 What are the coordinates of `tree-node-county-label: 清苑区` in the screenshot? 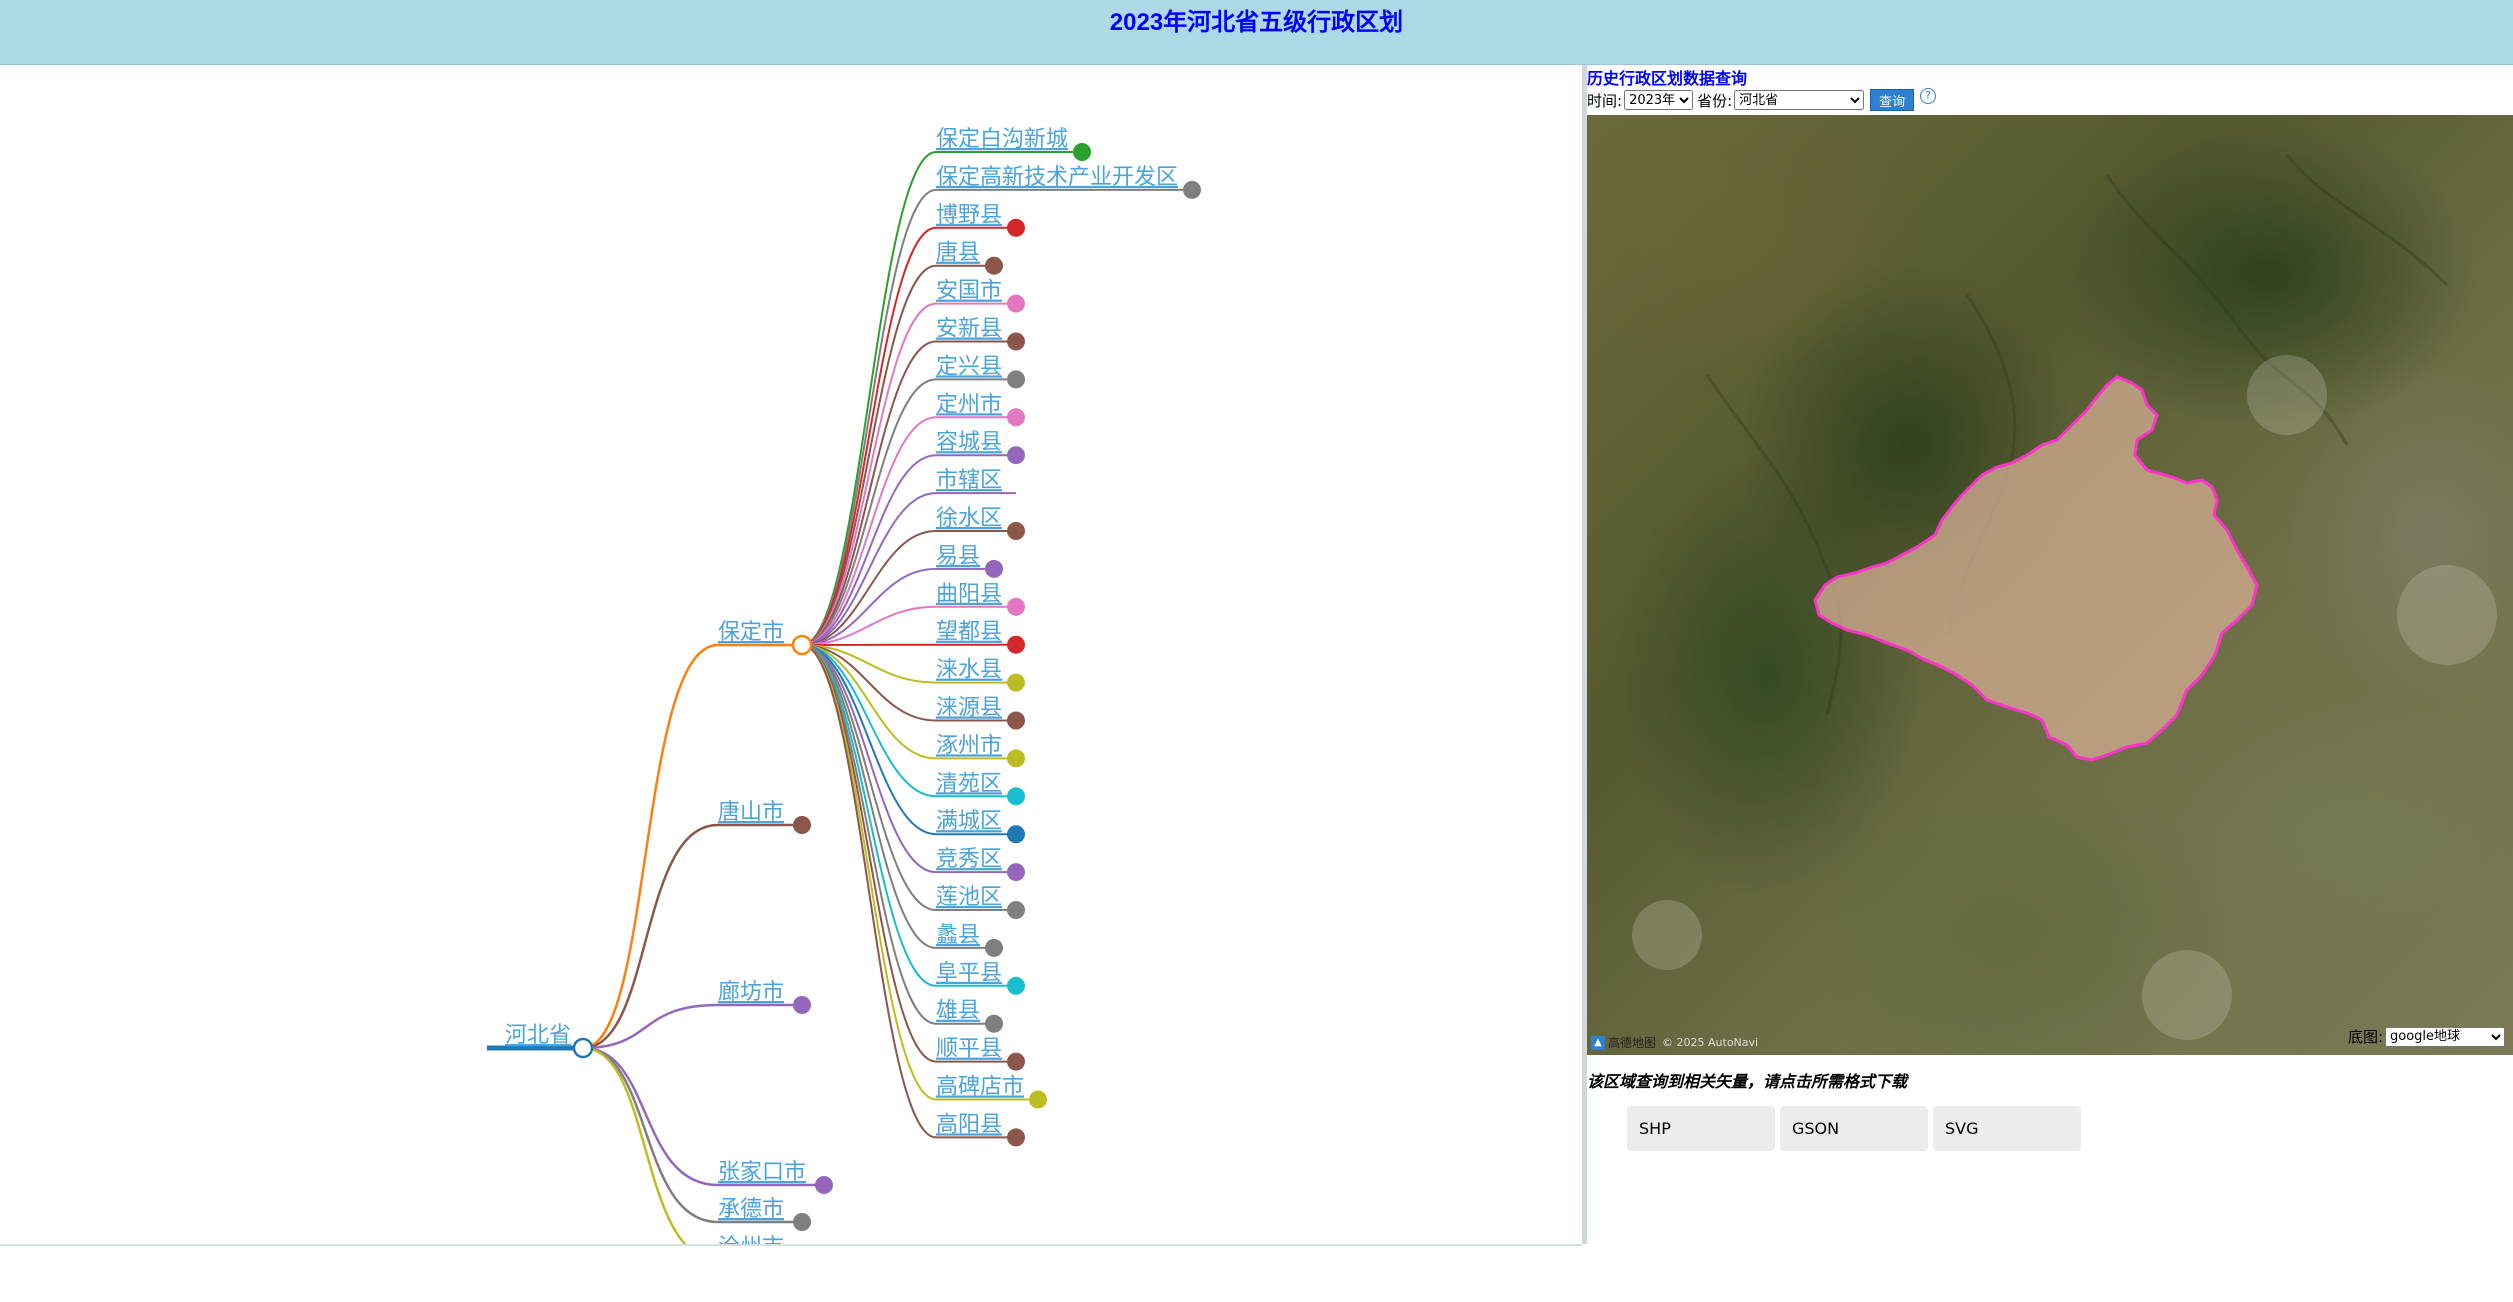 It's located at (969, 783).